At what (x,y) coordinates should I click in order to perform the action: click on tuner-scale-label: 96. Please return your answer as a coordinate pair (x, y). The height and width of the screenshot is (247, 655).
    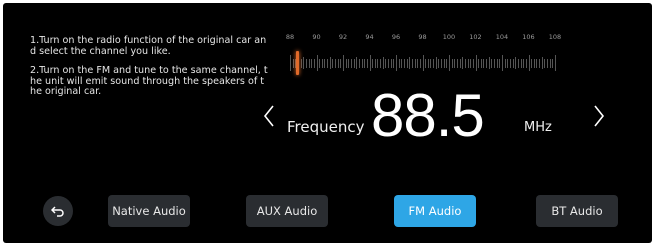
    Looking at the image, I should click on (396, 37).